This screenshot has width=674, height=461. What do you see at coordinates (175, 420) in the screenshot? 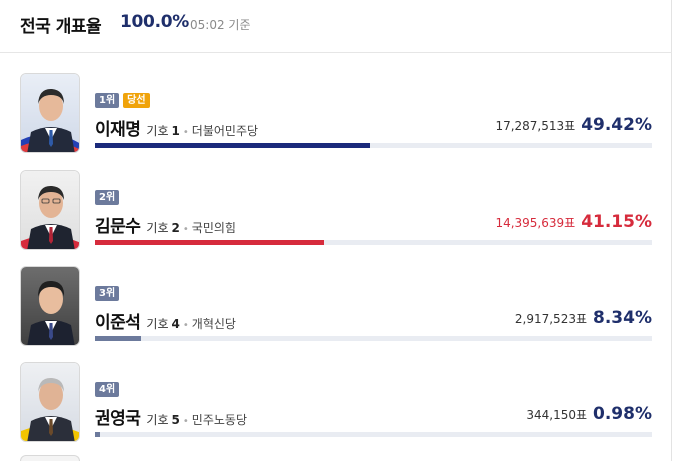
I see `ballot-number: 5` at bounding box center [175, 420].